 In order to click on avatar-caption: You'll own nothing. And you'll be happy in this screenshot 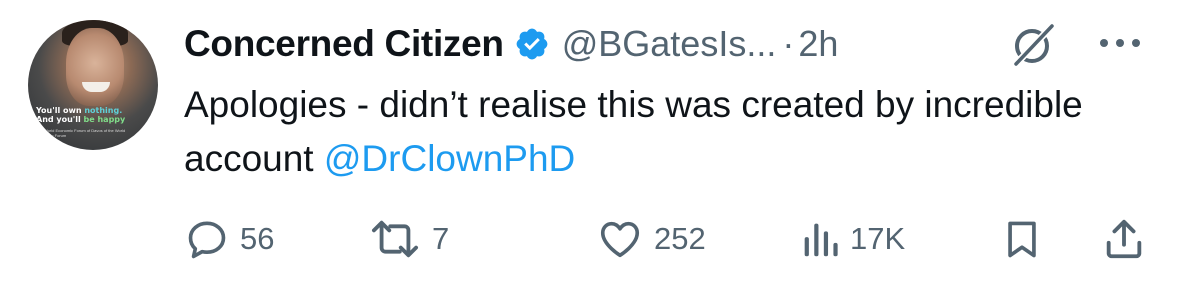, I will do `click(94, 115)`.